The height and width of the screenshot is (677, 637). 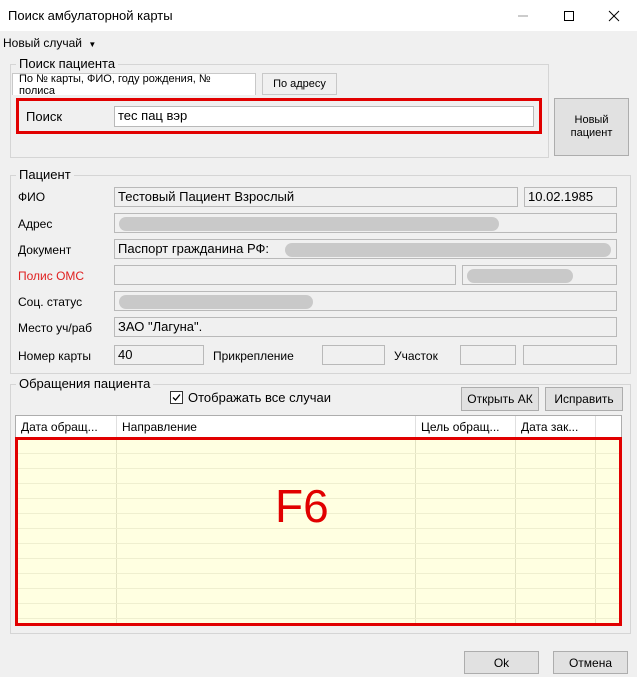 What do you see at coordinates (302, 506) in the screenshot?
I see `f6-hotkey-label: F6` at bounding box center [302, 506].